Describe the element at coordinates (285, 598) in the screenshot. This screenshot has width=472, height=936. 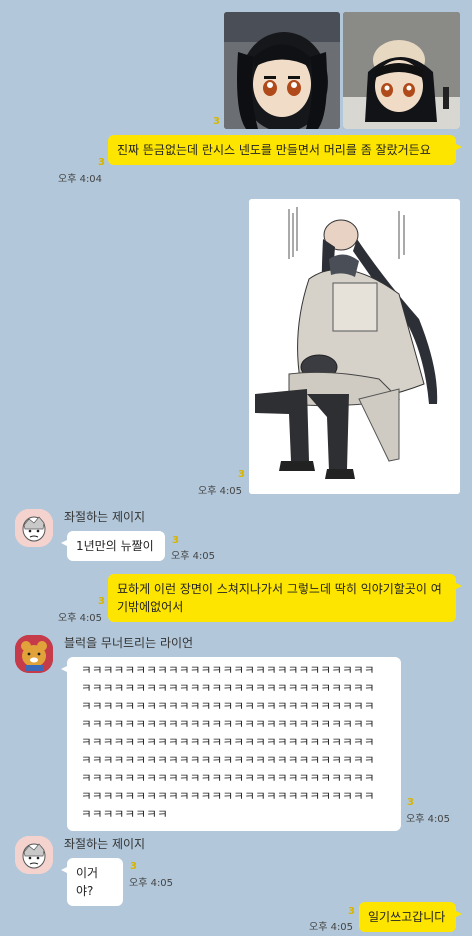
I see `my-message-bubble: 묘하게 이런 장면이 스쳐지나가서 그렇느데 딱히 익야기할곳이 여기밖에없어서` at that location.